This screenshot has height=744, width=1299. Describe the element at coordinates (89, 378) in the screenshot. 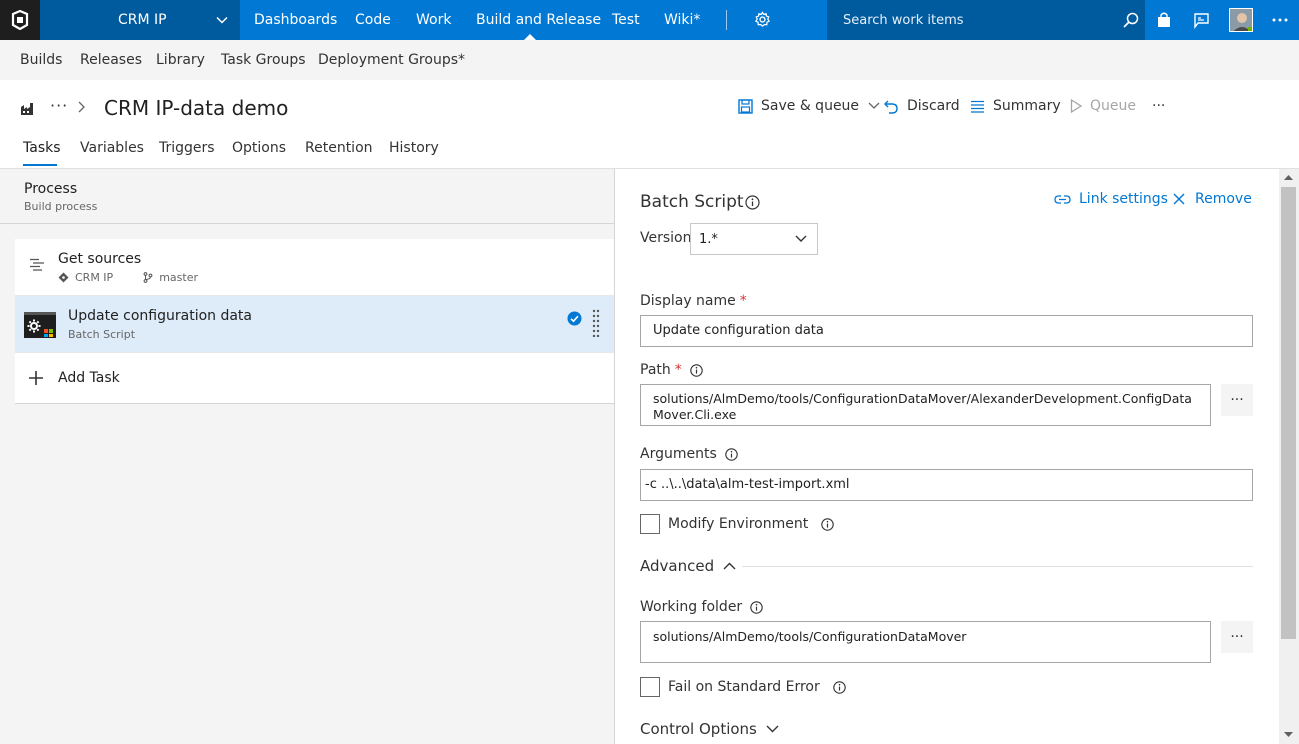

I see `add-task-label: Add Task` at that location.